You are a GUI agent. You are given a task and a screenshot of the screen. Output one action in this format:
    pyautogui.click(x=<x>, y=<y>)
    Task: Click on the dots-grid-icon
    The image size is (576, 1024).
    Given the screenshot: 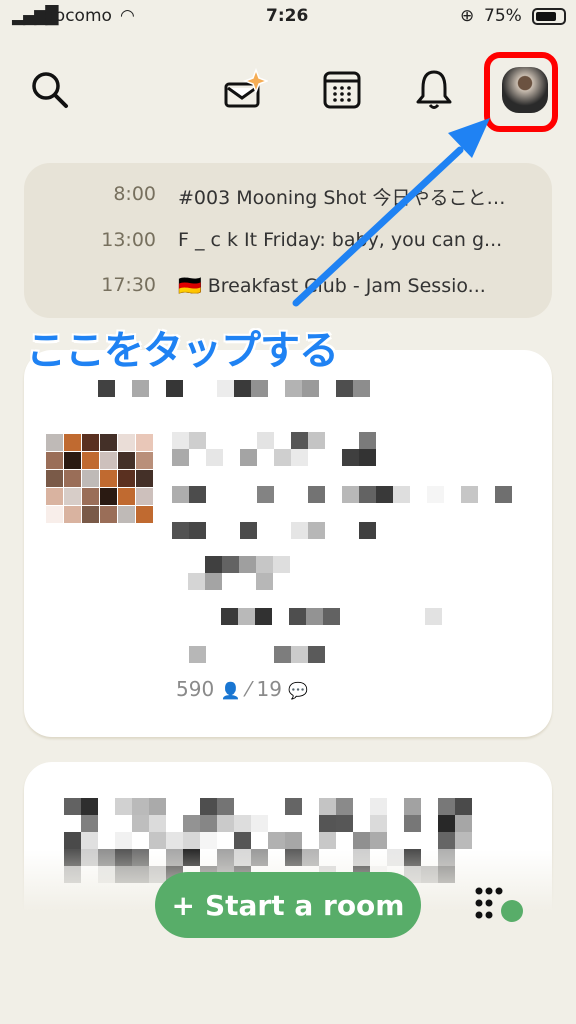 What is the action you would take?
    pyautogui.click(x=499, y=904)
    